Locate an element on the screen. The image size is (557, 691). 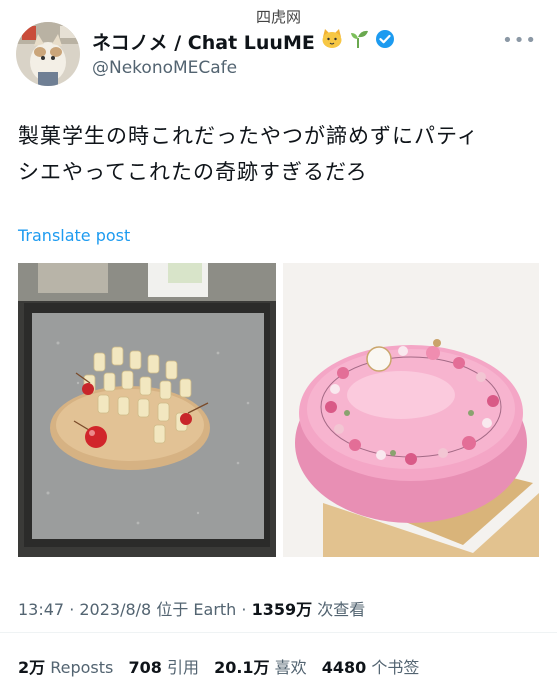
avatar is located at coordinates (48, 54).